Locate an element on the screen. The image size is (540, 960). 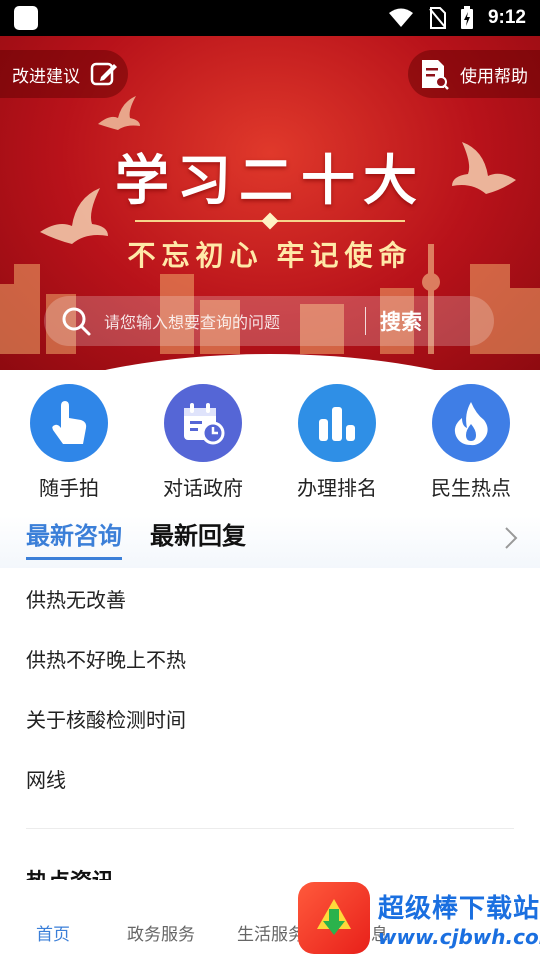
battery-charging-icon is located at coordinates (466, 17).